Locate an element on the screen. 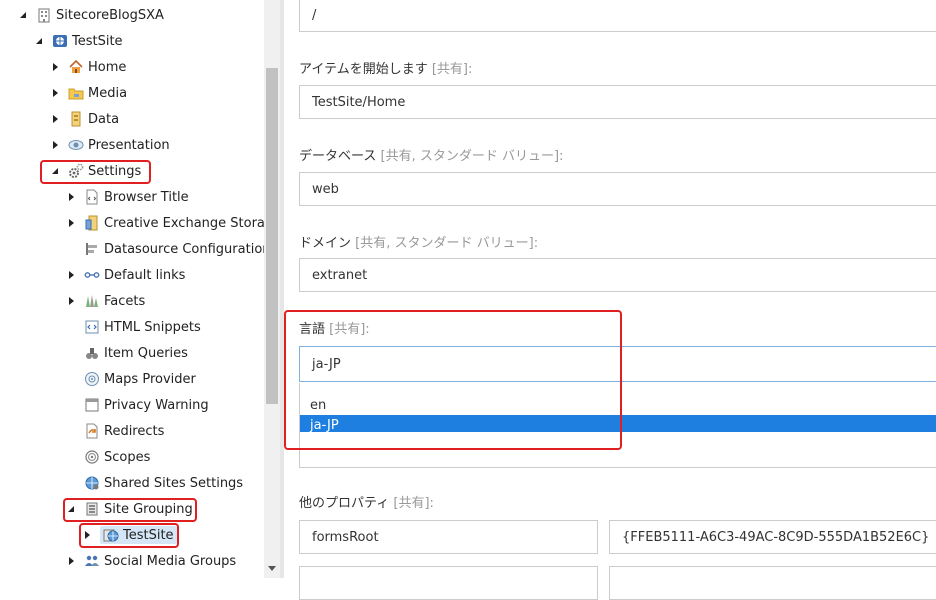 Image resolution: width=936 pixels, height=600 pixels. eye-icon is located at coordinates (76, 145).